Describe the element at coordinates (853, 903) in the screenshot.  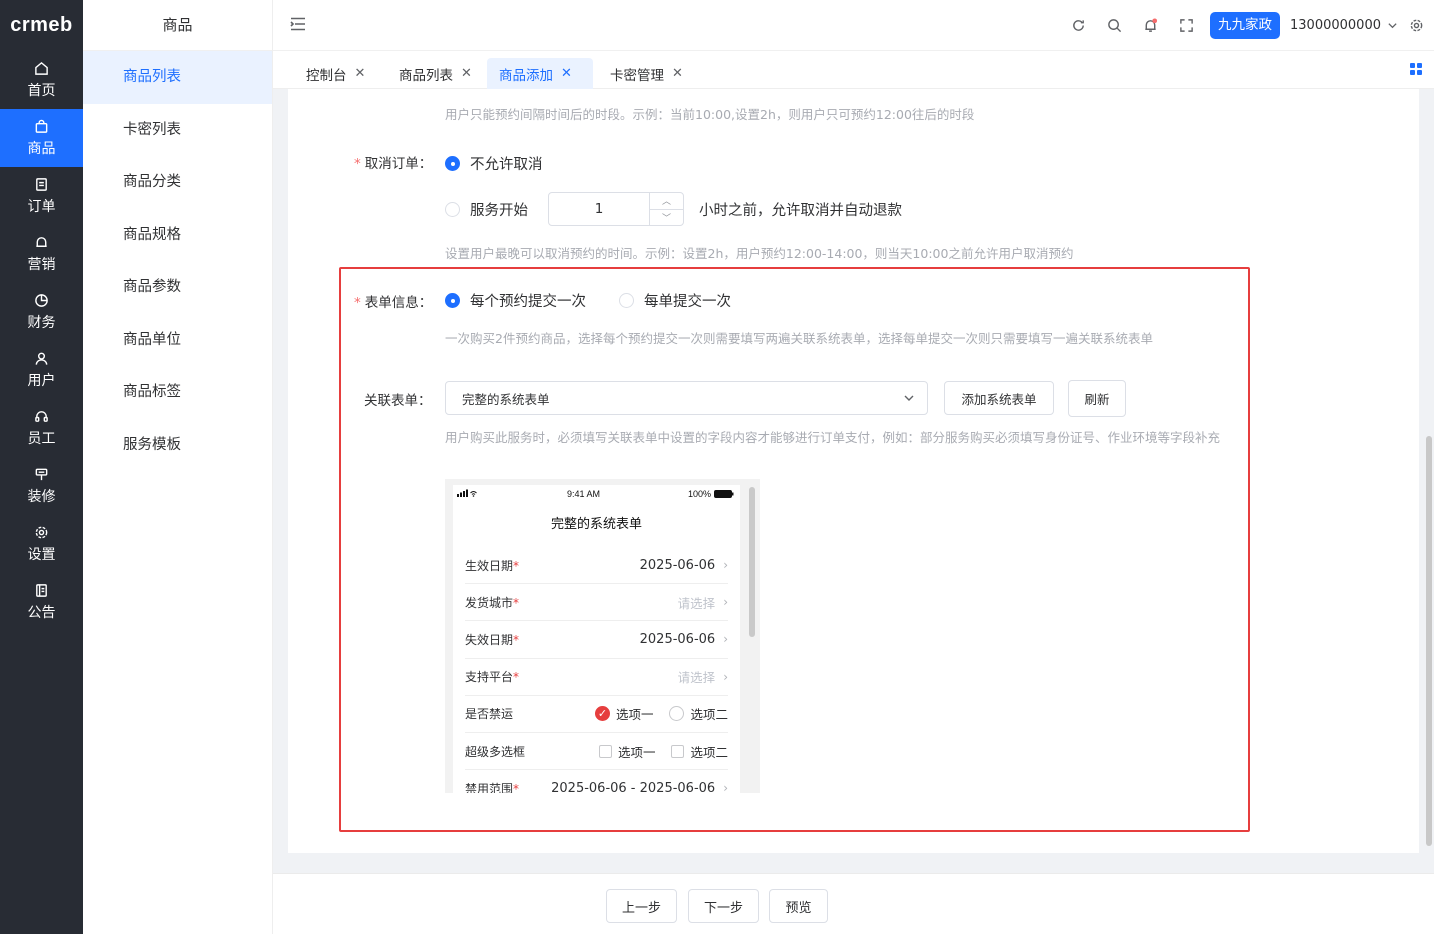
I see `form-footer: 上一步 下一步 预览` at that location.